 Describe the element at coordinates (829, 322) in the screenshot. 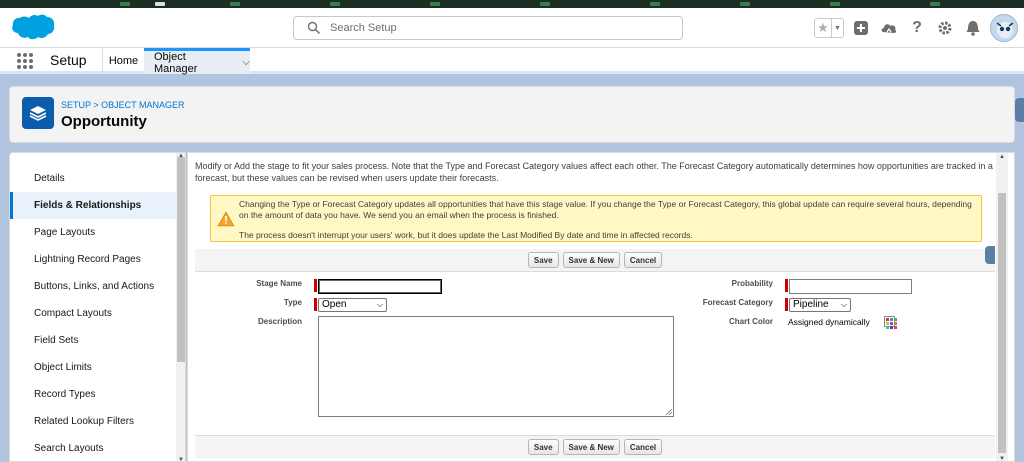

I see `chart-color-value: Assigned dynamically` at that location.